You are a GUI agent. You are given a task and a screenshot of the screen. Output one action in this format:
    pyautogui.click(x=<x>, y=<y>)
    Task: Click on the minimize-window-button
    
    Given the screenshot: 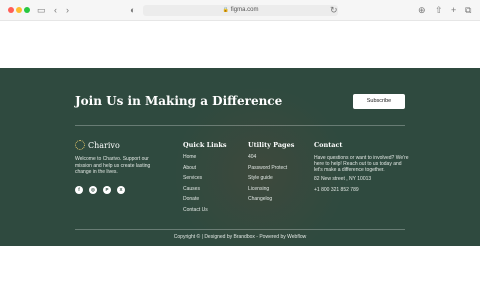 What is the action you would take?
    pyautogui.click(x=19, y=10)
    